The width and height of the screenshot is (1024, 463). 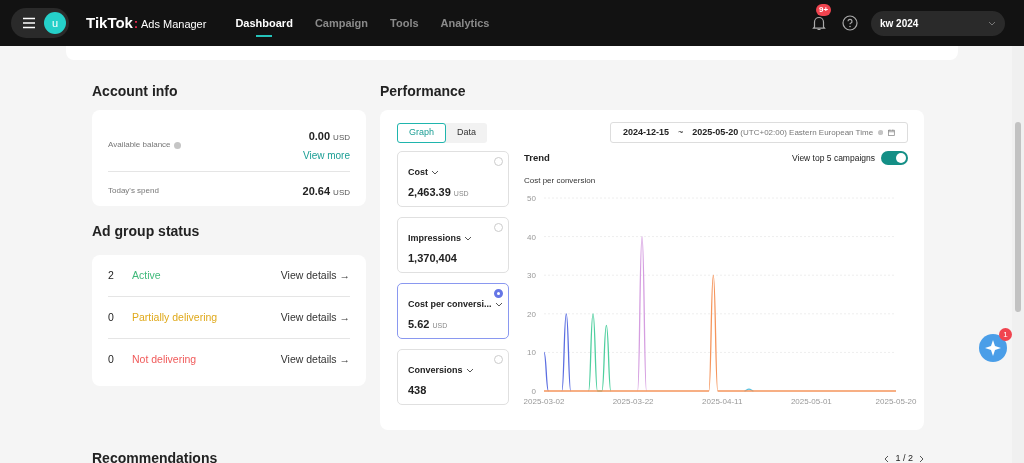 What do you see at coordinates (633, 402) in the screenshot?
I see `x-tick-label: 2025-03-22` at bounding box center [633, 402].